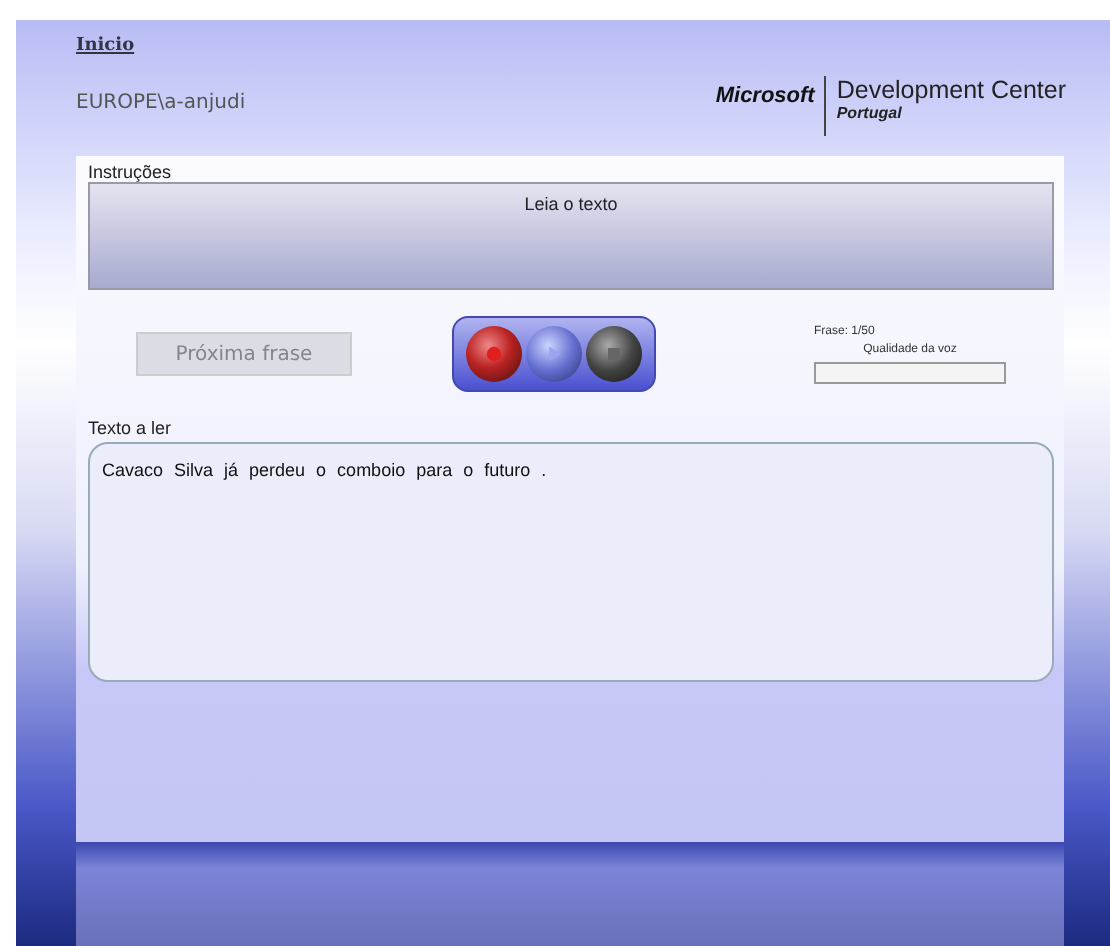  What do you see at coordinates (951, 90) in the screenshot?
I see `logo-title: Development Center` at bounding box center [951, 90].